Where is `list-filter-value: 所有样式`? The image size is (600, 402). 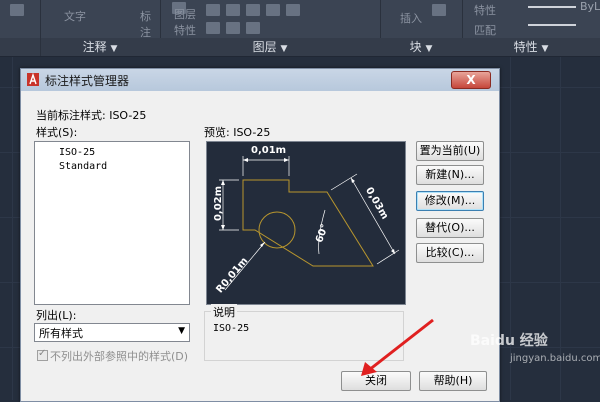
list-filter-value: 所有样式 is located at coordinates (61, 333).